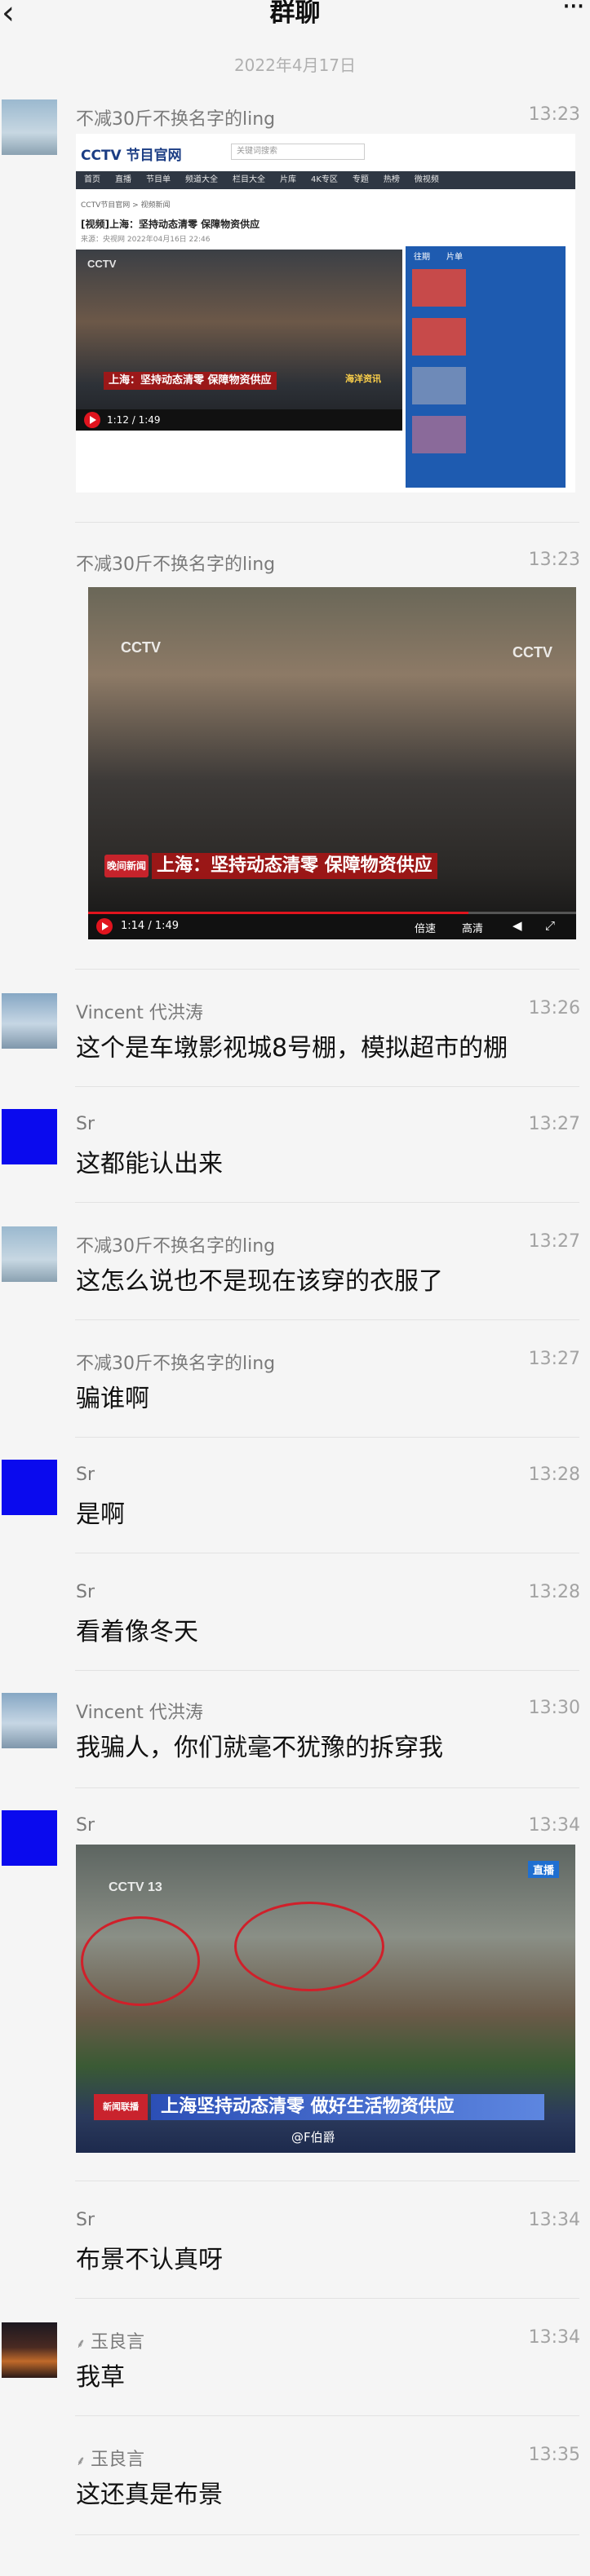  I want to click on top-bar: ‹ 群聊 ···, so click(295, 19).